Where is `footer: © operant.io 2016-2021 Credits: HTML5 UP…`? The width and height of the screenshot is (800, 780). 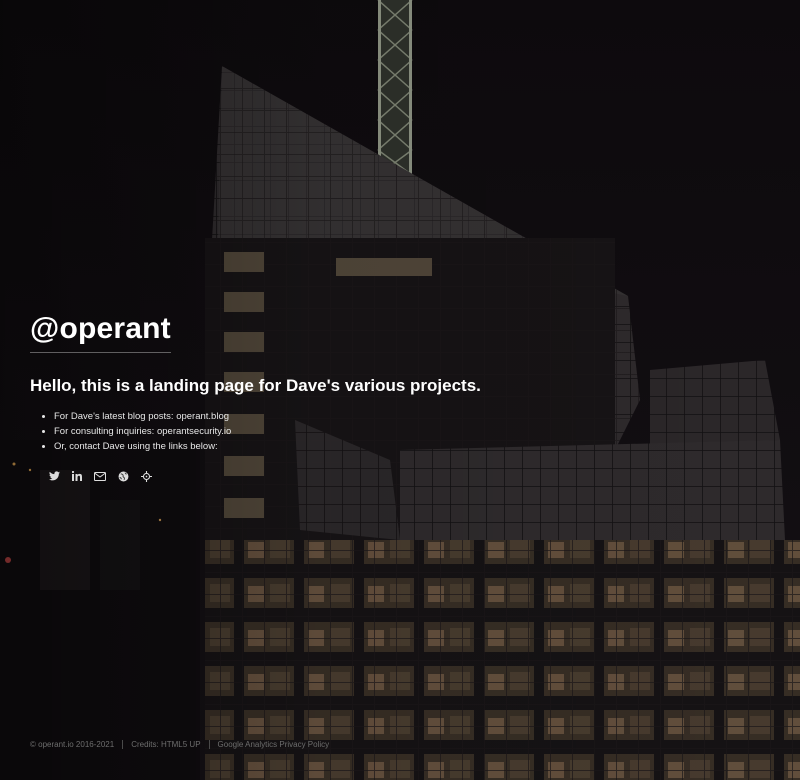 footer: © operant.io 2016-2021 Credits: HTML5 UP… is located at coordinates (179, 744).